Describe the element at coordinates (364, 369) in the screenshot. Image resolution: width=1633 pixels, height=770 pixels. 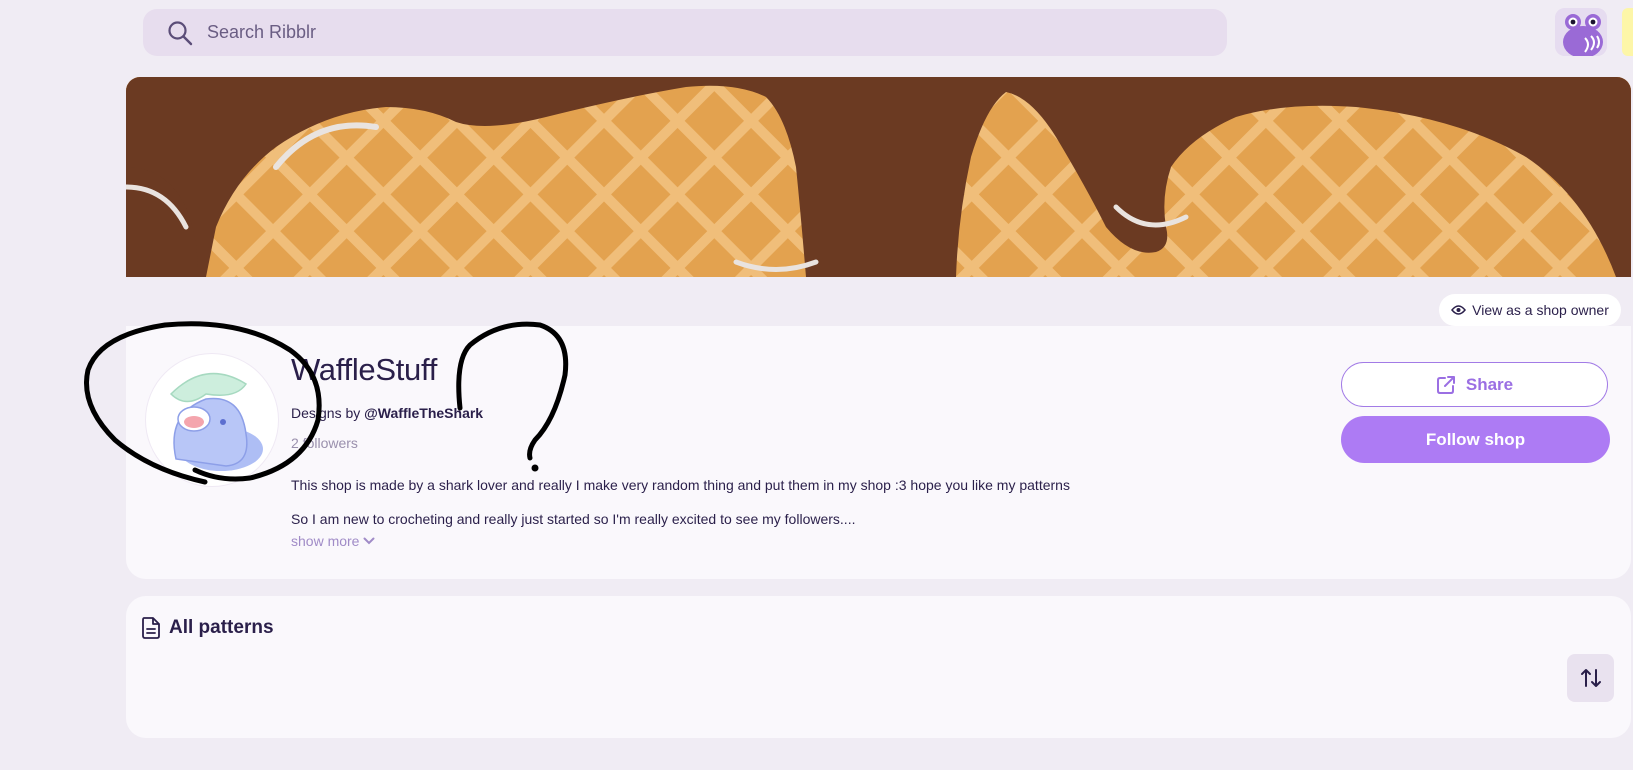
I see `shop-name: WaffleStuff` at that location.